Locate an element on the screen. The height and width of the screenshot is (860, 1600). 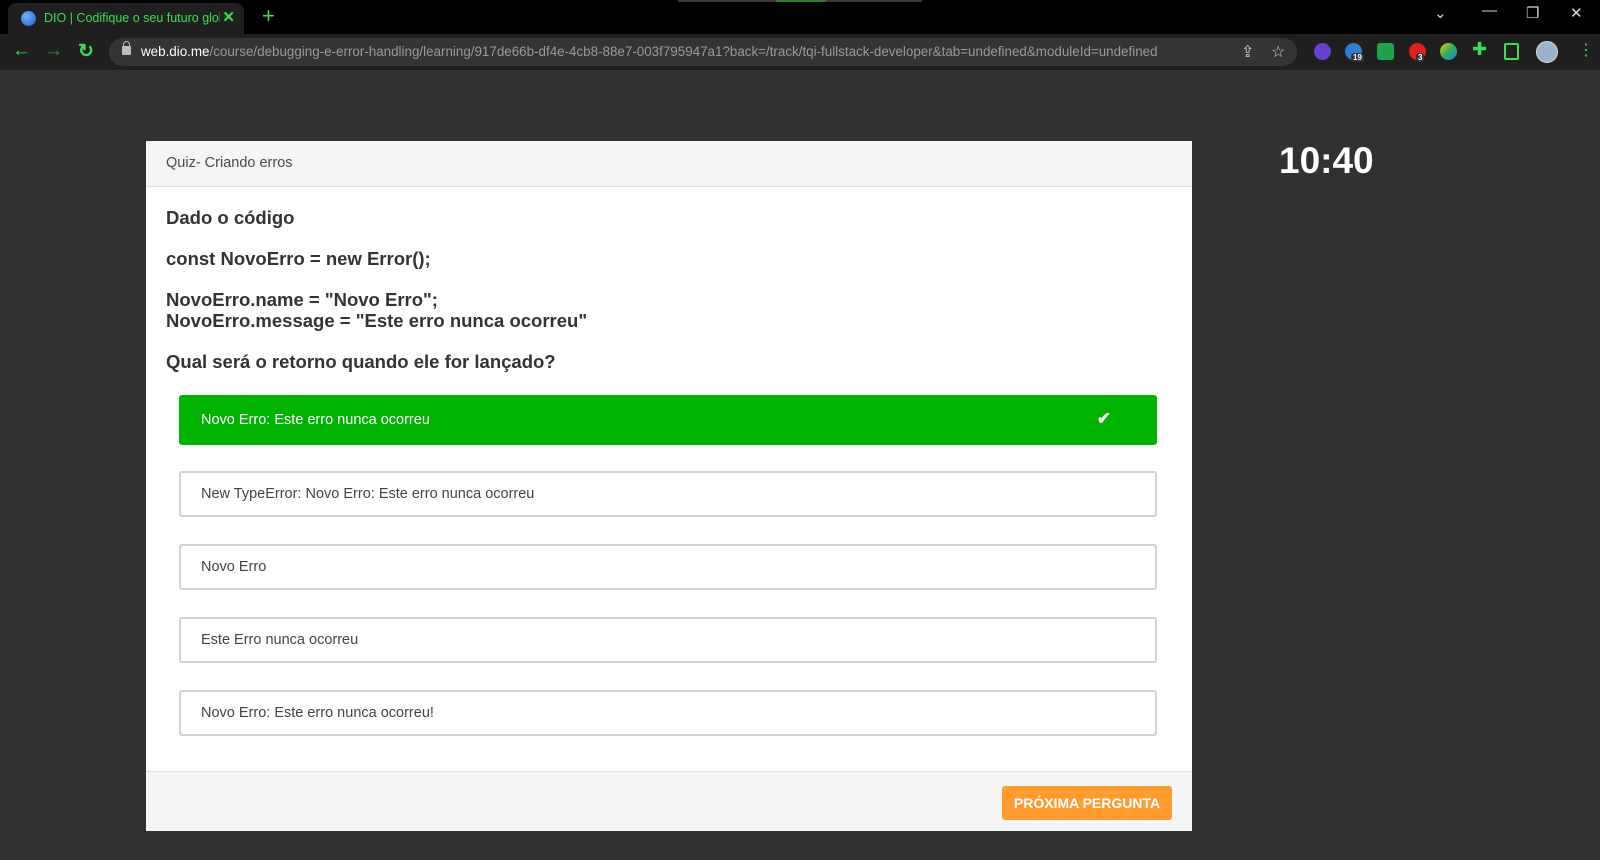
answer-option-3: Novo Erro is located at coordinates (668, 567).